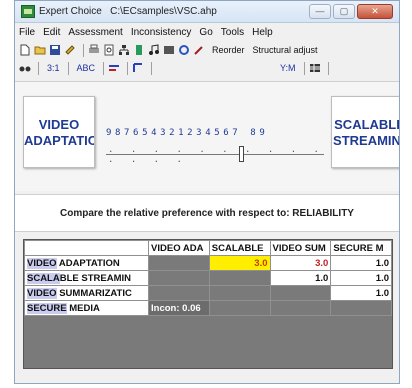  I want to click on print-icon, so click(94, 50).